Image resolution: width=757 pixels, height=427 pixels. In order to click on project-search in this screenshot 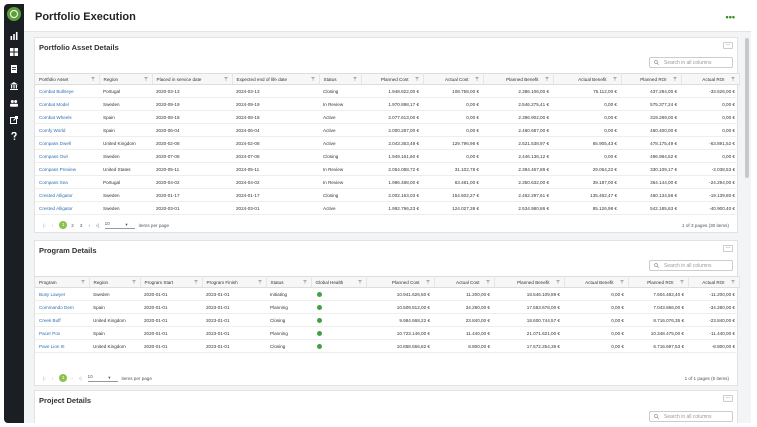, I will do `click(691, 416)`.